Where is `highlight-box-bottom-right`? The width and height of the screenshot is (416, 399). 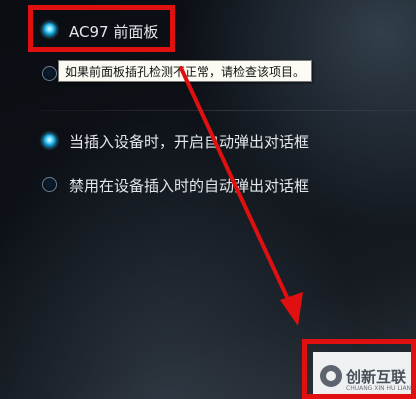 highlight-box-bottom-right is located at coordinates (359, 369).